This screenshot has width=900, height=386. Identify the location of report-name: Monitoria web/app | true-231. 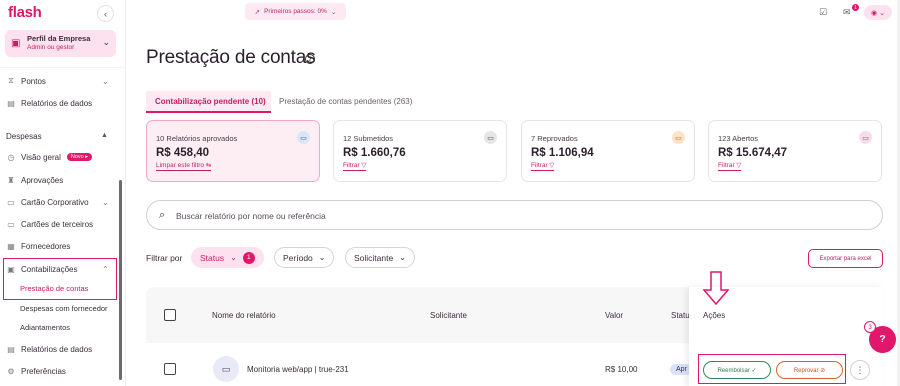
(298, 369).